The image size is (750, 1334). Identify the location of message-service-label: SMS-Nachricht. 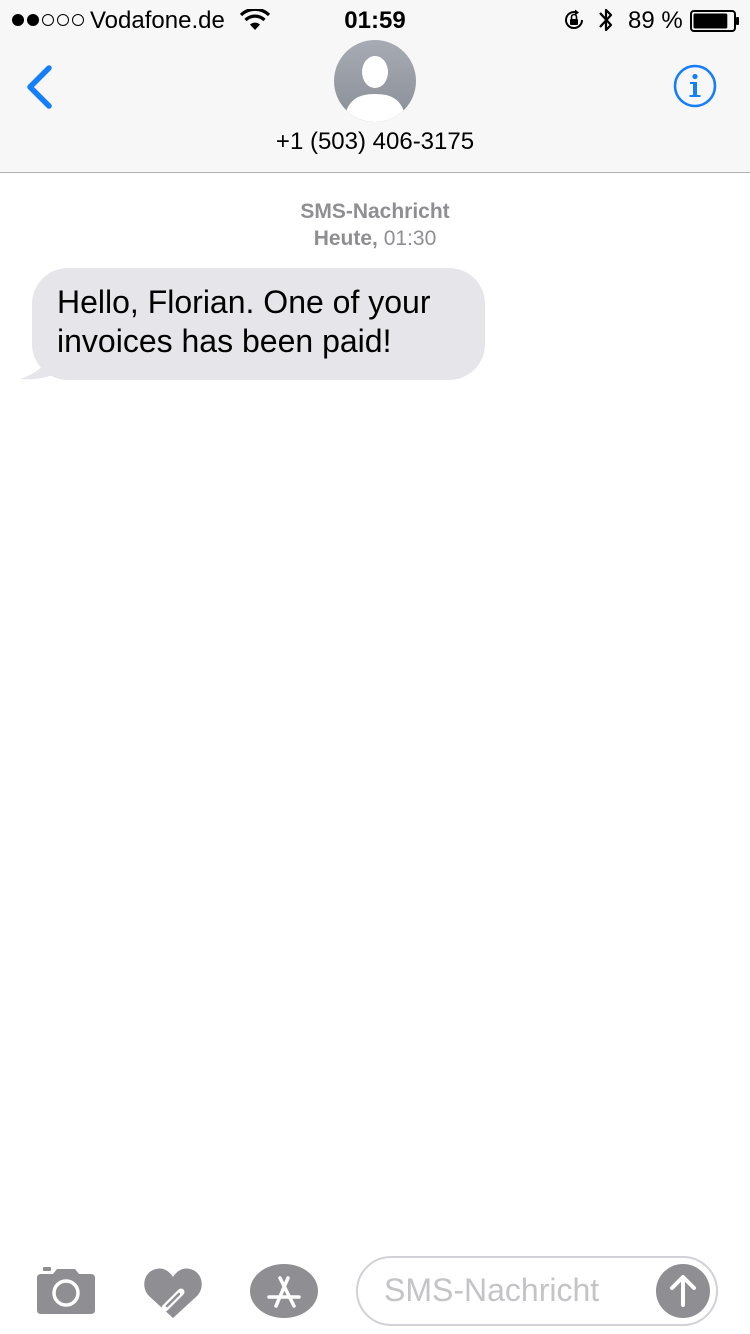
(375, 211).